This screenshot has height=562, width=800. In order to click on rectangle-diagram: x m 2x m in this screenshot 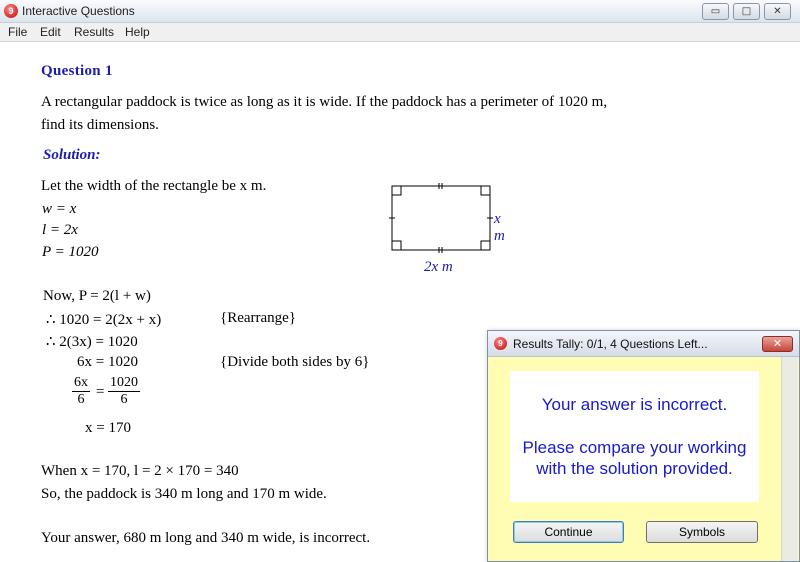, I will do `click(446, 228)`.